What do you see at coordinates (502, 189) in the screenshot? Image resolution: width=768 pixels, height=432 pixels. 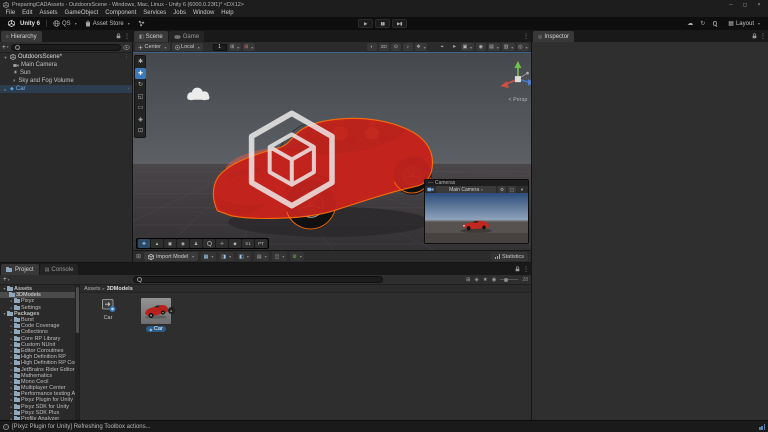 I see `camera-settings-button: ⚙` at bounding box center [502, 189].